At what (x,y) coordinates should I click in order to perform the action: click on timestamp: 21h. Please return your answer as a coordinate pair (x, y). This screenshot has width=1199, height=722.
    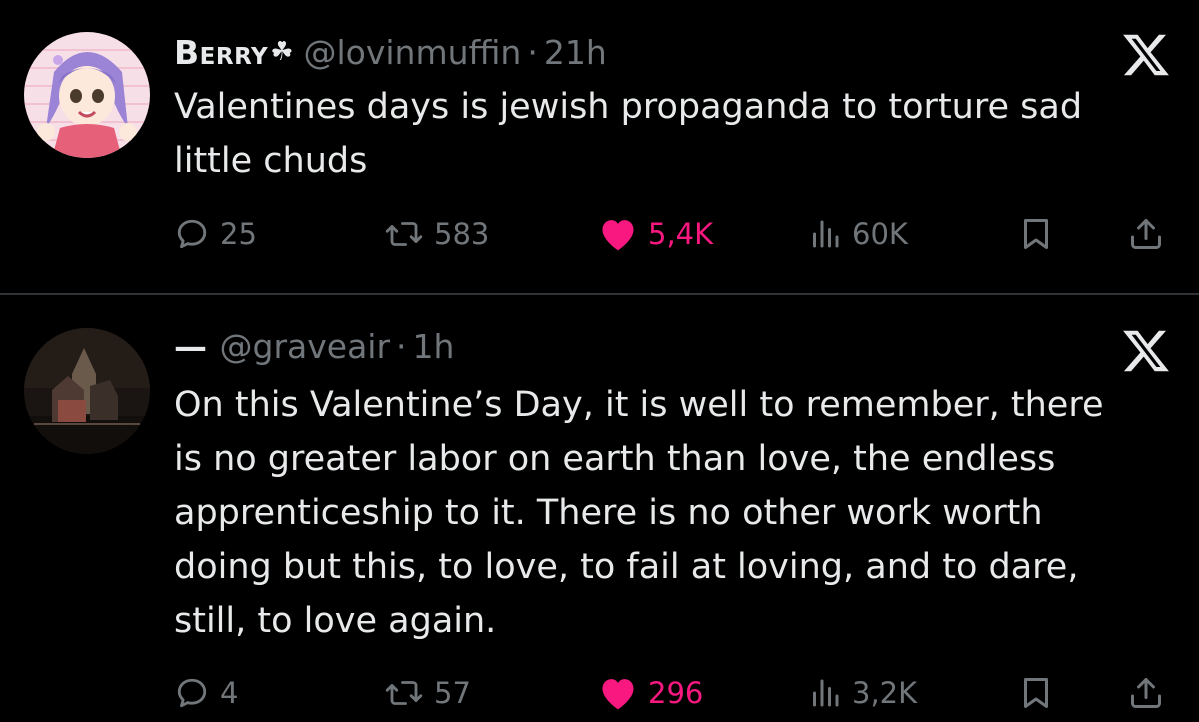
    Looking at the image, I should click on (575, 52).